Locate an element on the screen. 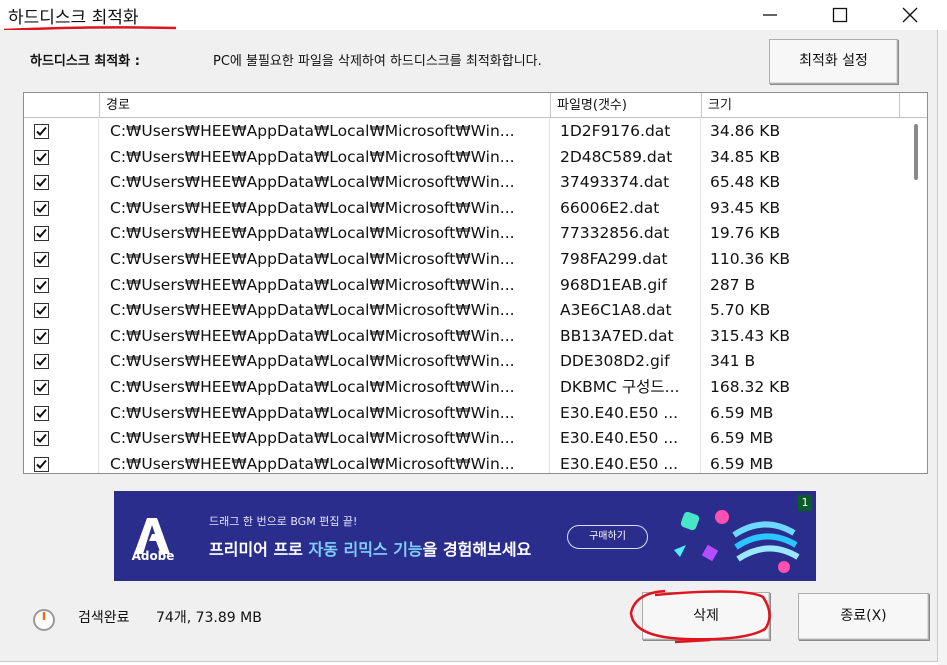 This screenshot has height=665, width=947. title-bar: 하드디스크 최적화 is located at coordinates (473, 16).